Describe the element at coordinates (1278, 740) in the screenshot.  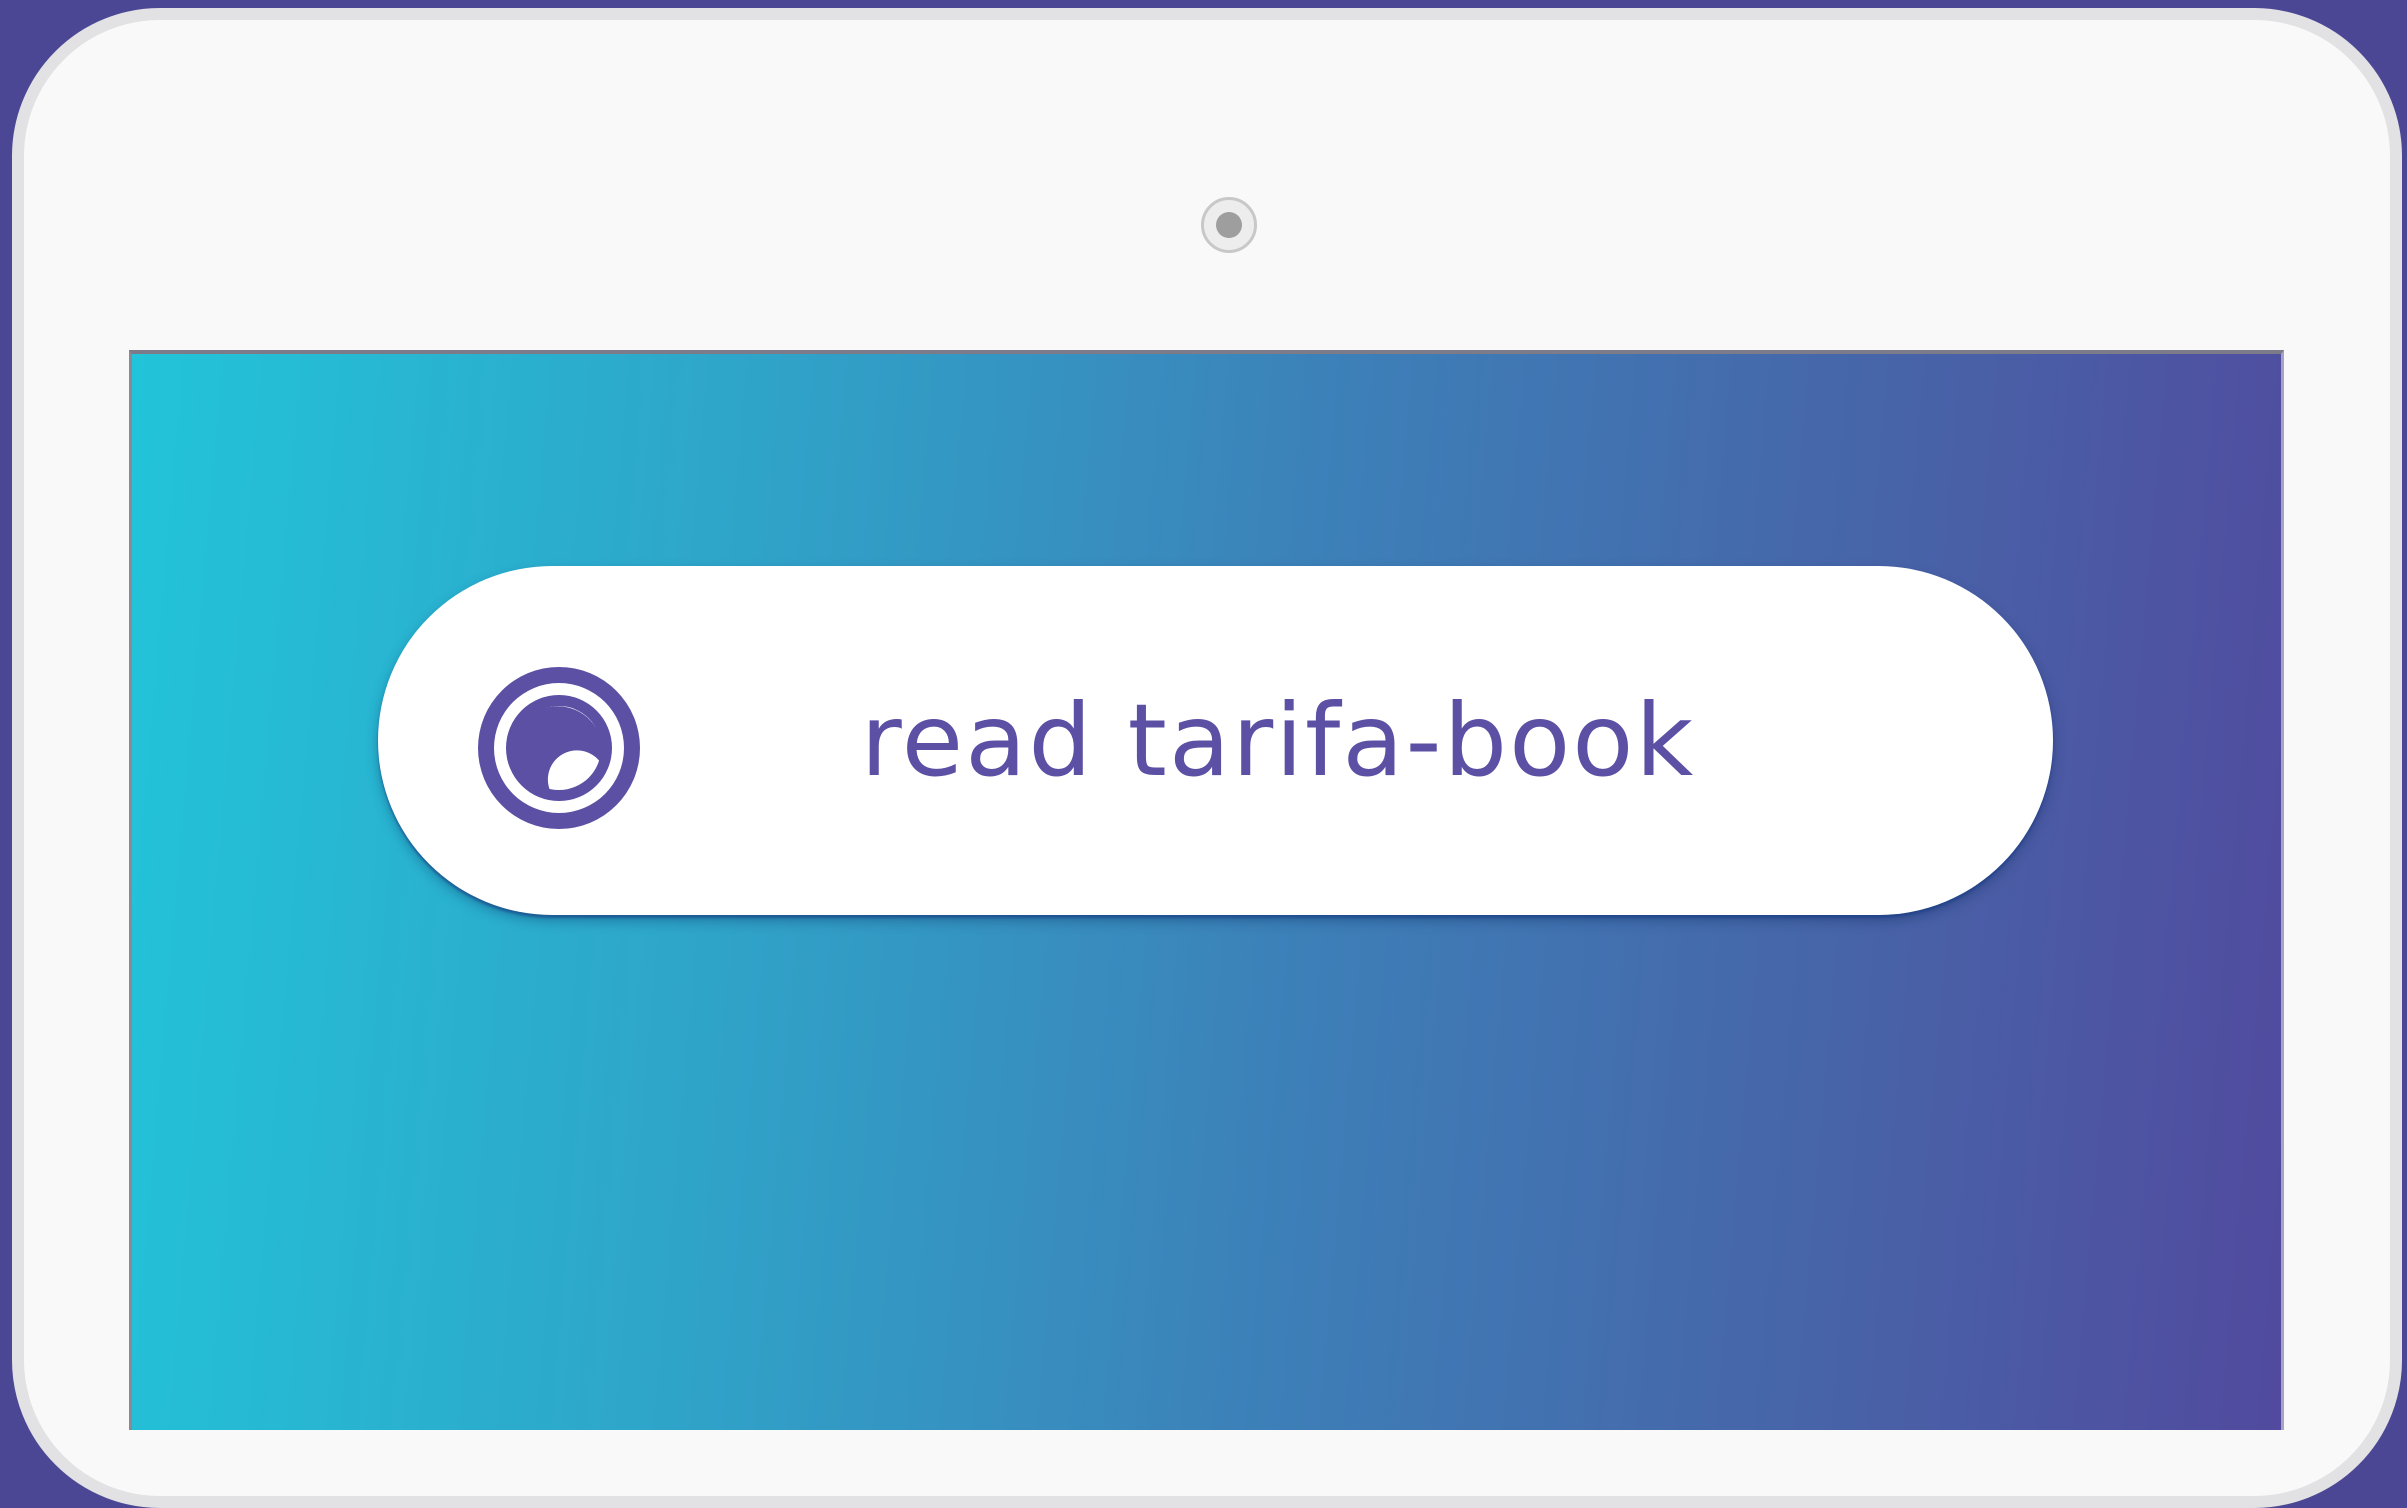
I see `button-label: read tarifa-book` at that location.